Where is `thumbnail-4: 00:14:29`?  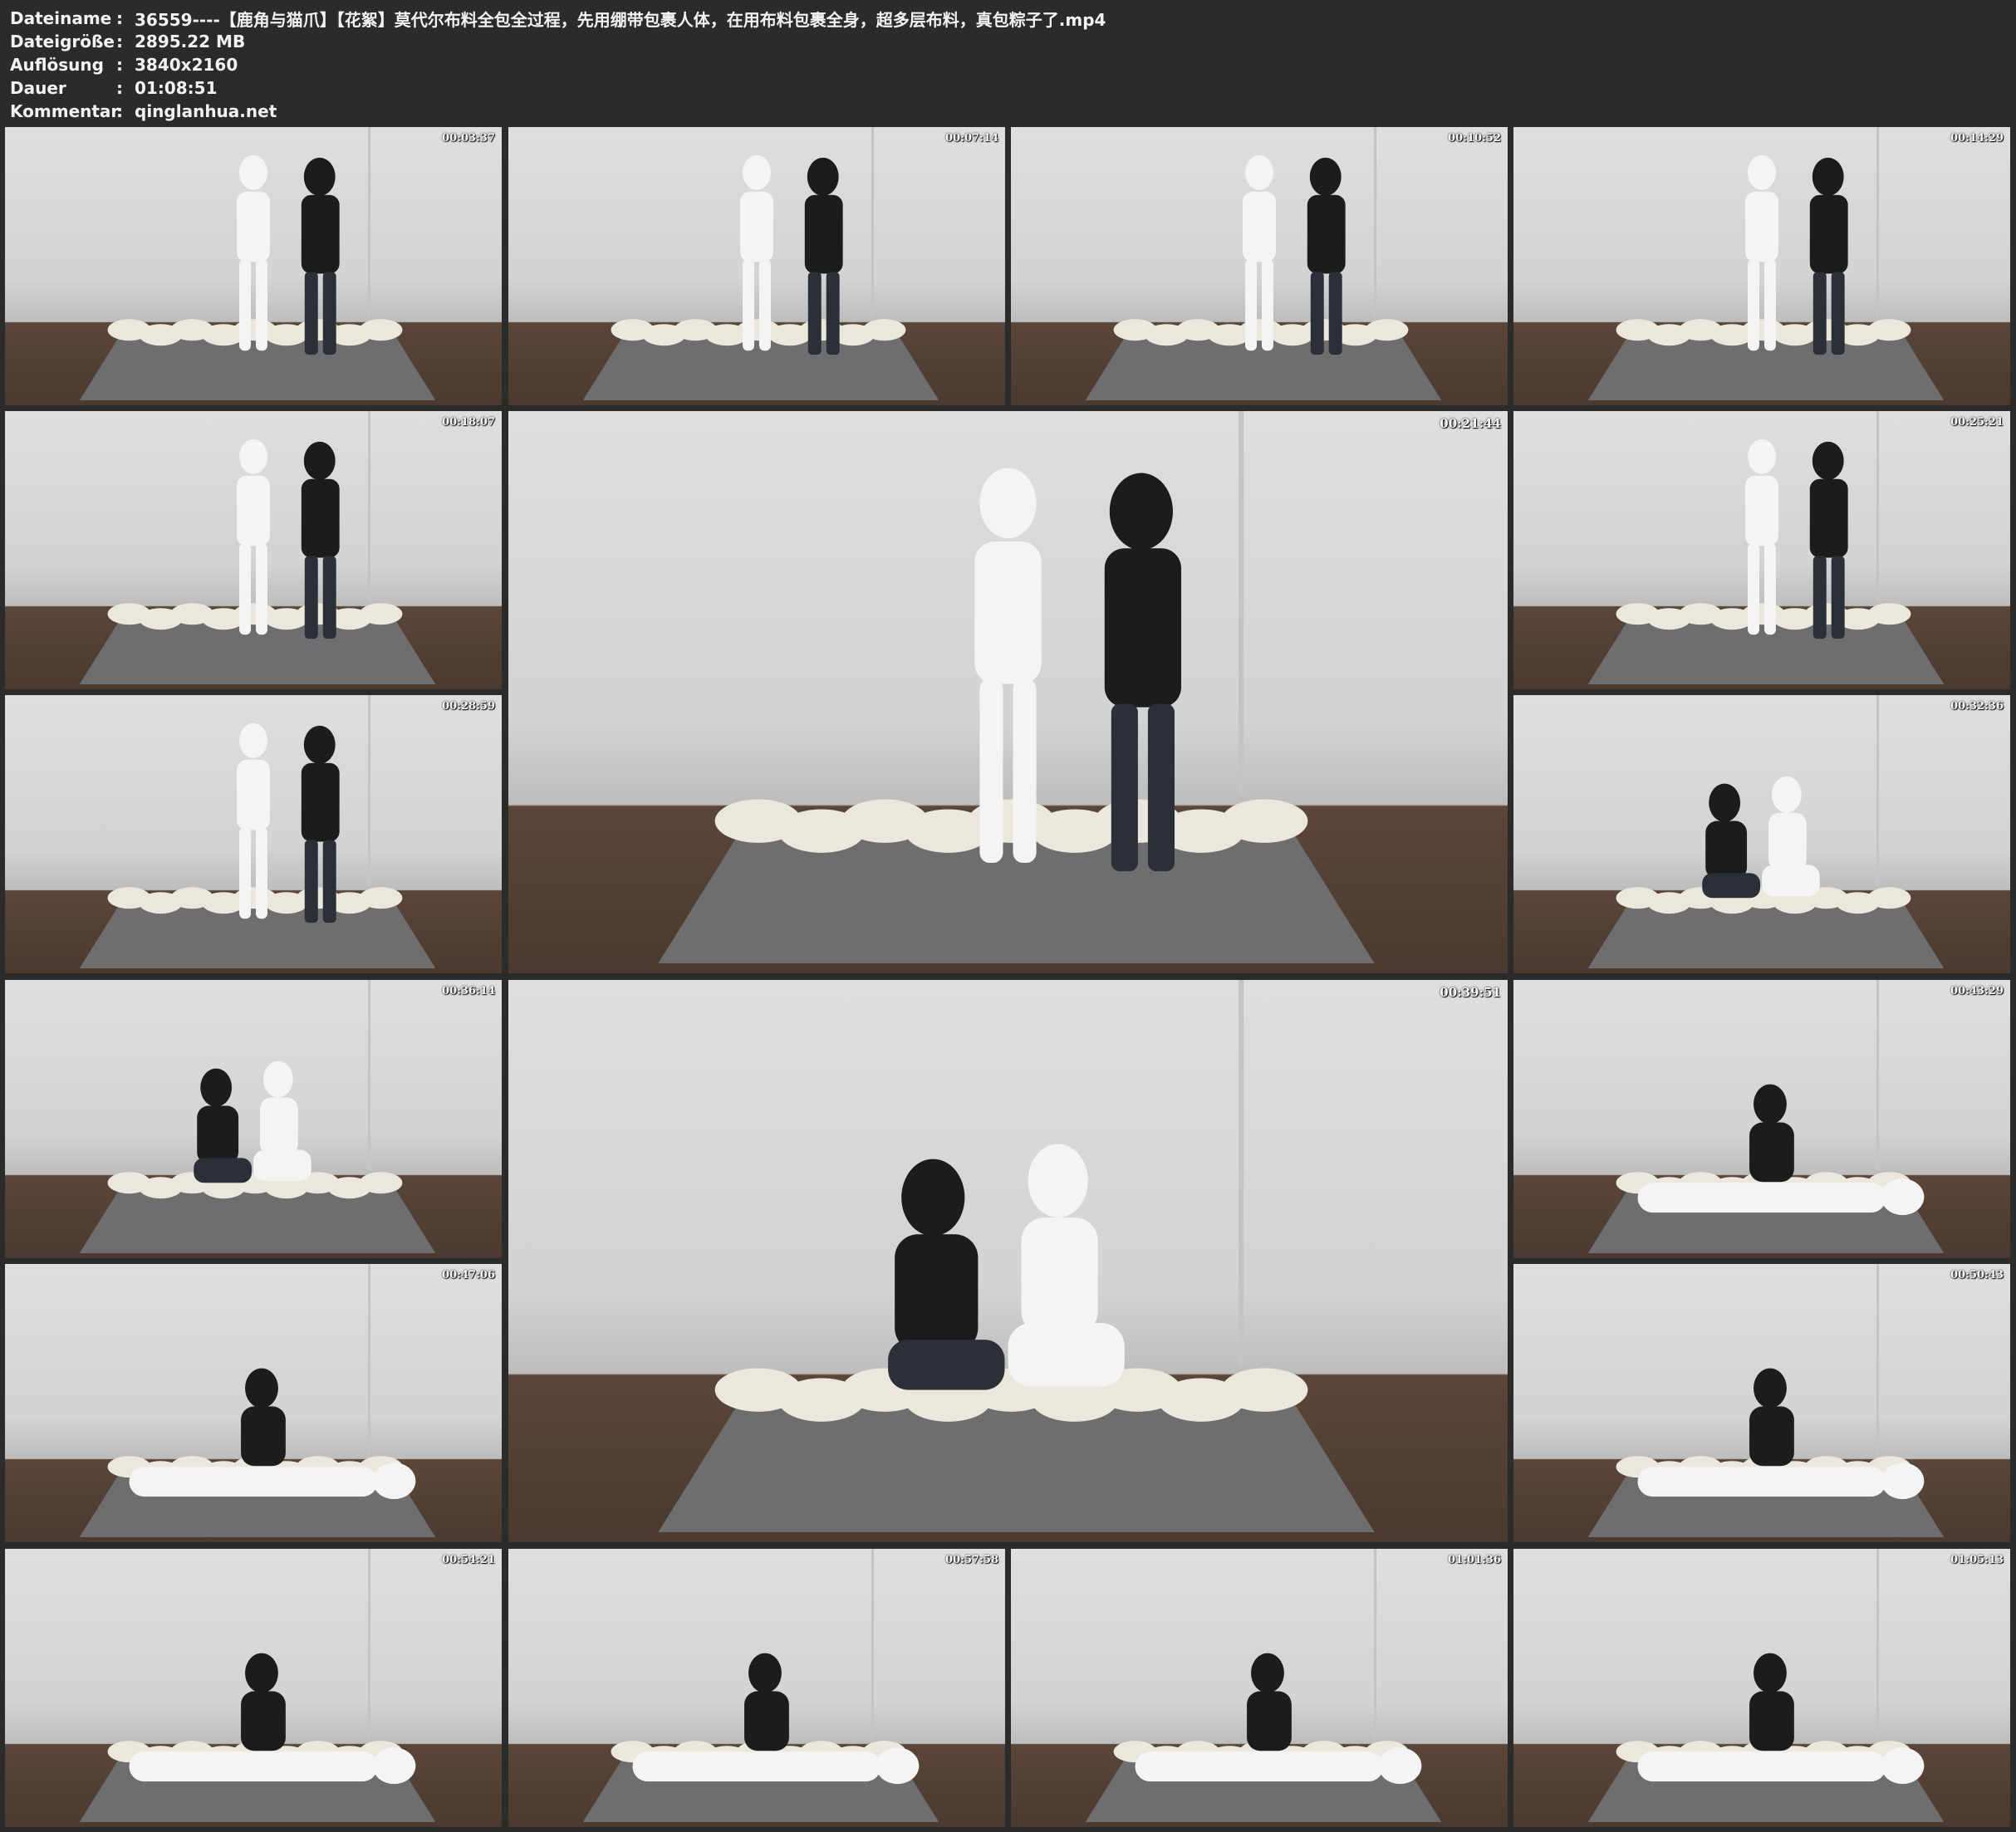
thumbnail-4: 00:14:29 is located at coordinates (1761, 266).